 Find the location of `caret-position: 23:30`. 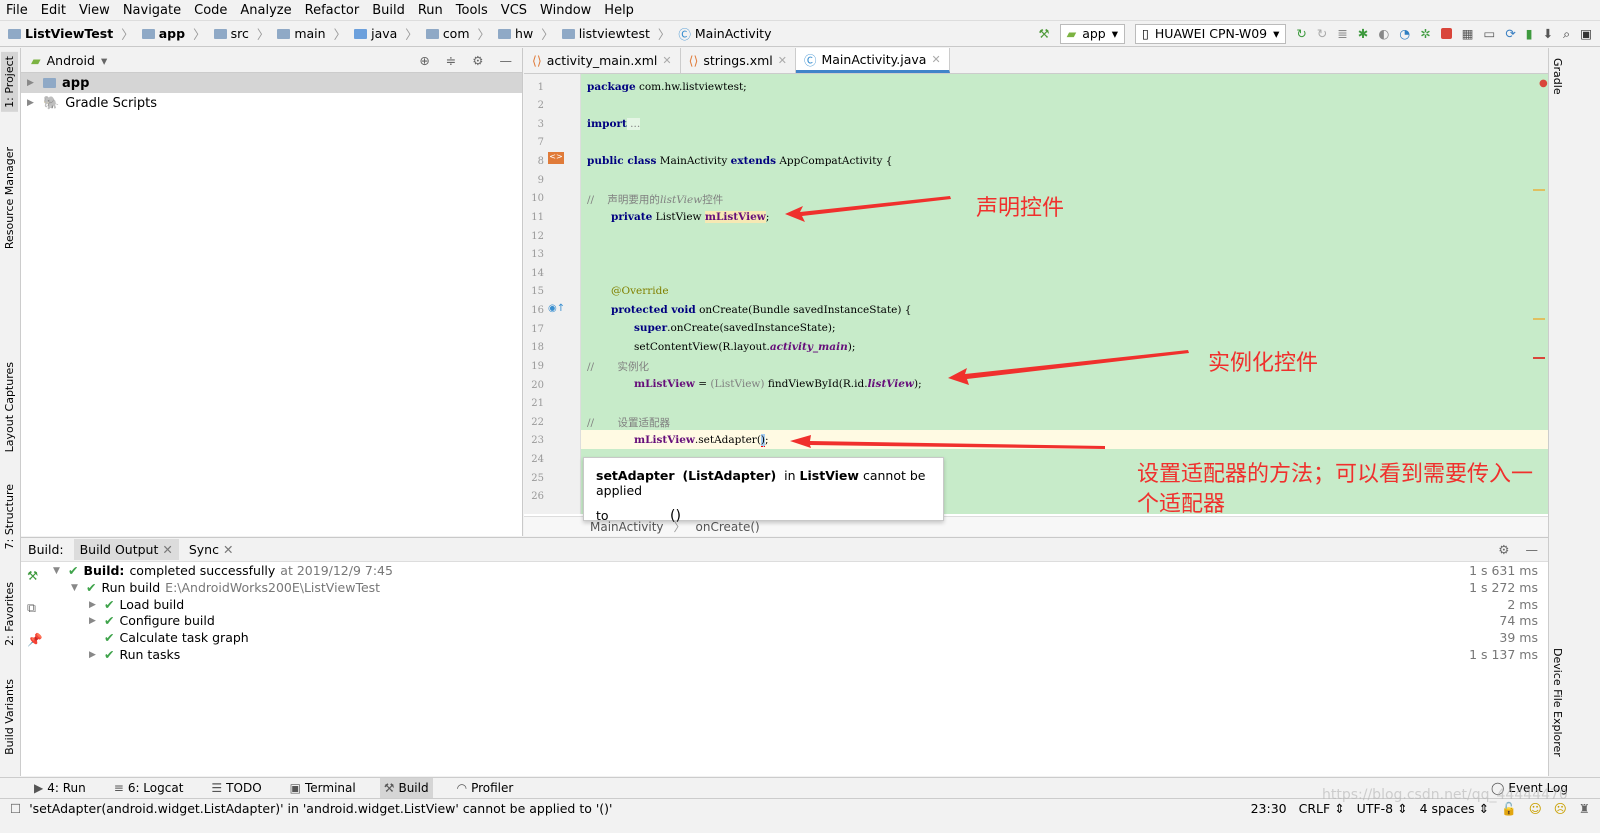

caret-position: 23:30 is located at coordinates (1269, 808).